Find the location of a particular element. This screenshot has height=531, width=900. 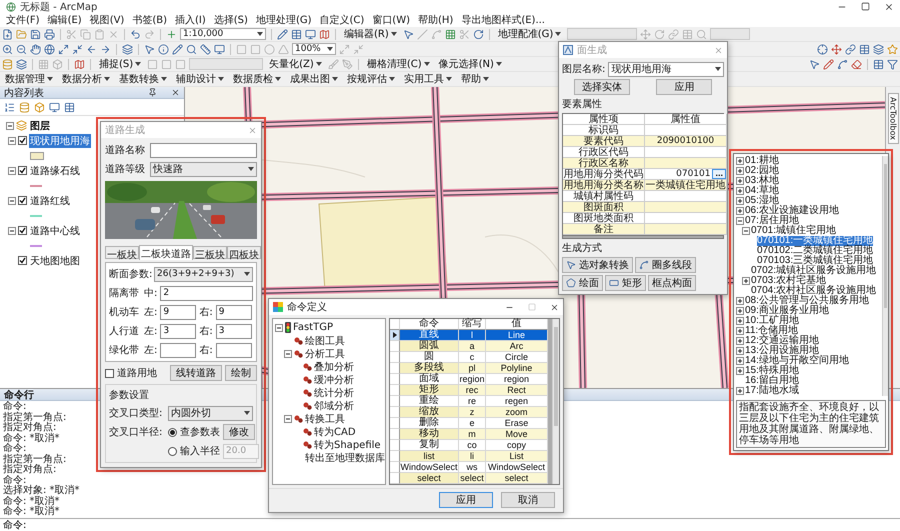

tree-item: 01:耕地 is located at coordinates (762, 161).